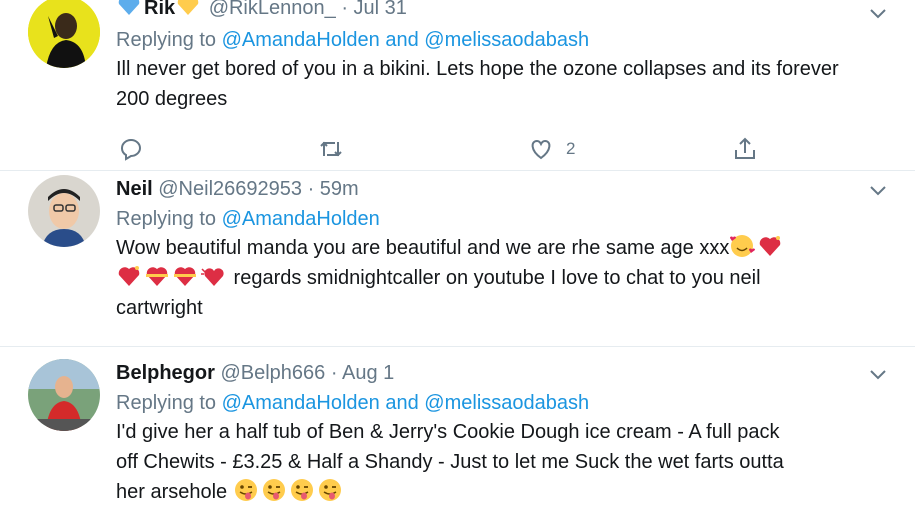 Image resolution: width=915 pixels, height=514 pixels. Describe the element at coordinates (551, 149) in the screenshot. I see `like-button: 2` at that location.